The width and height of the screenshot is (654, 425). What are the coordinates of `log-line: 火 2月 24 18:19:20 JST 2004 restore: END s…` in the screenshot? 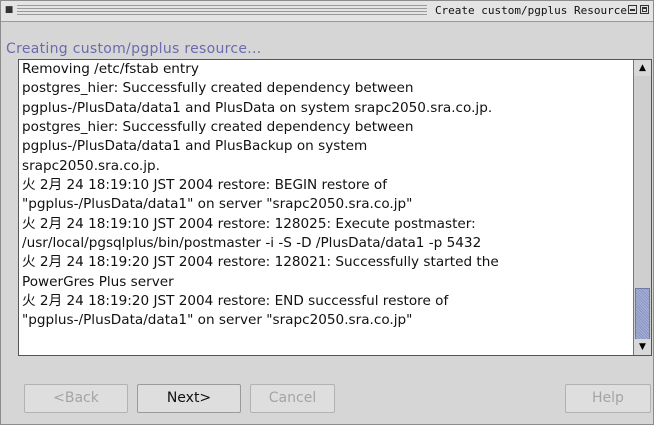 It's located at (235, 301).